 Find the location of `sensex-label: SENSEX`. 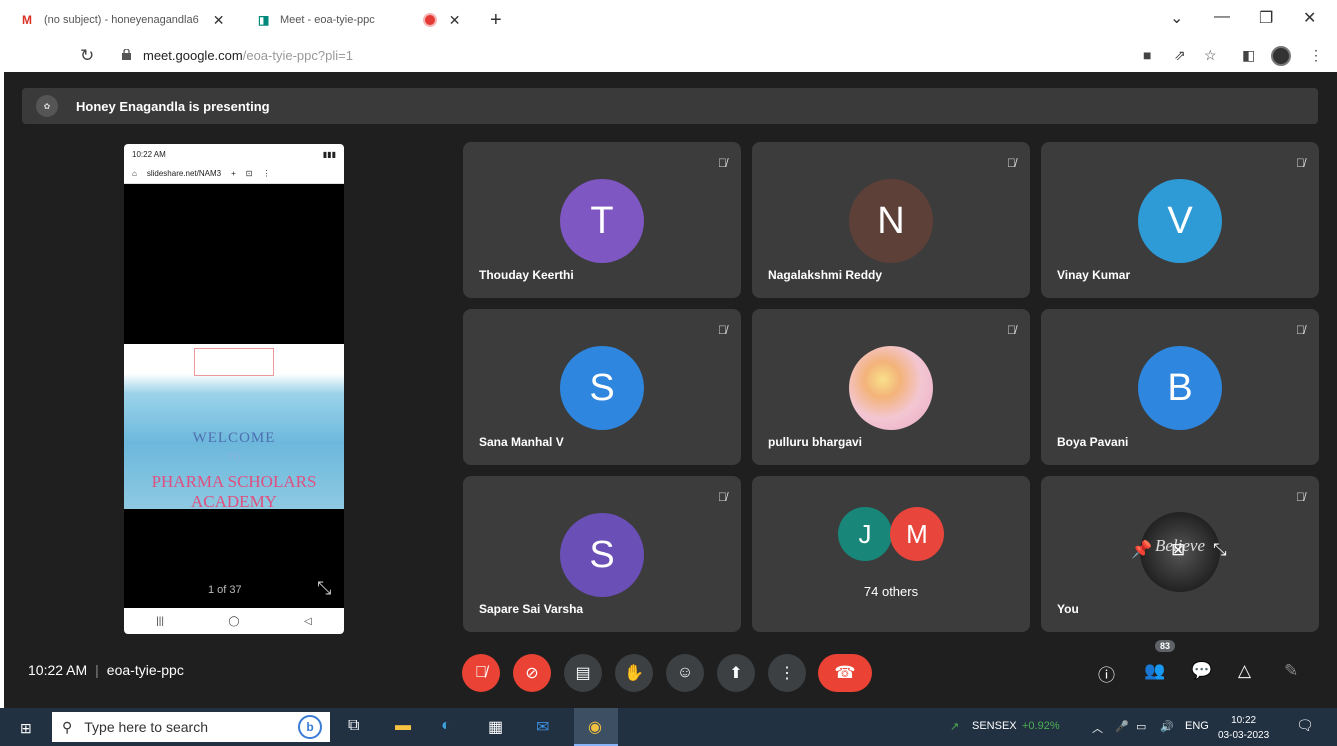

sensex-label: SENSEX is located at coordinates (994, 726).